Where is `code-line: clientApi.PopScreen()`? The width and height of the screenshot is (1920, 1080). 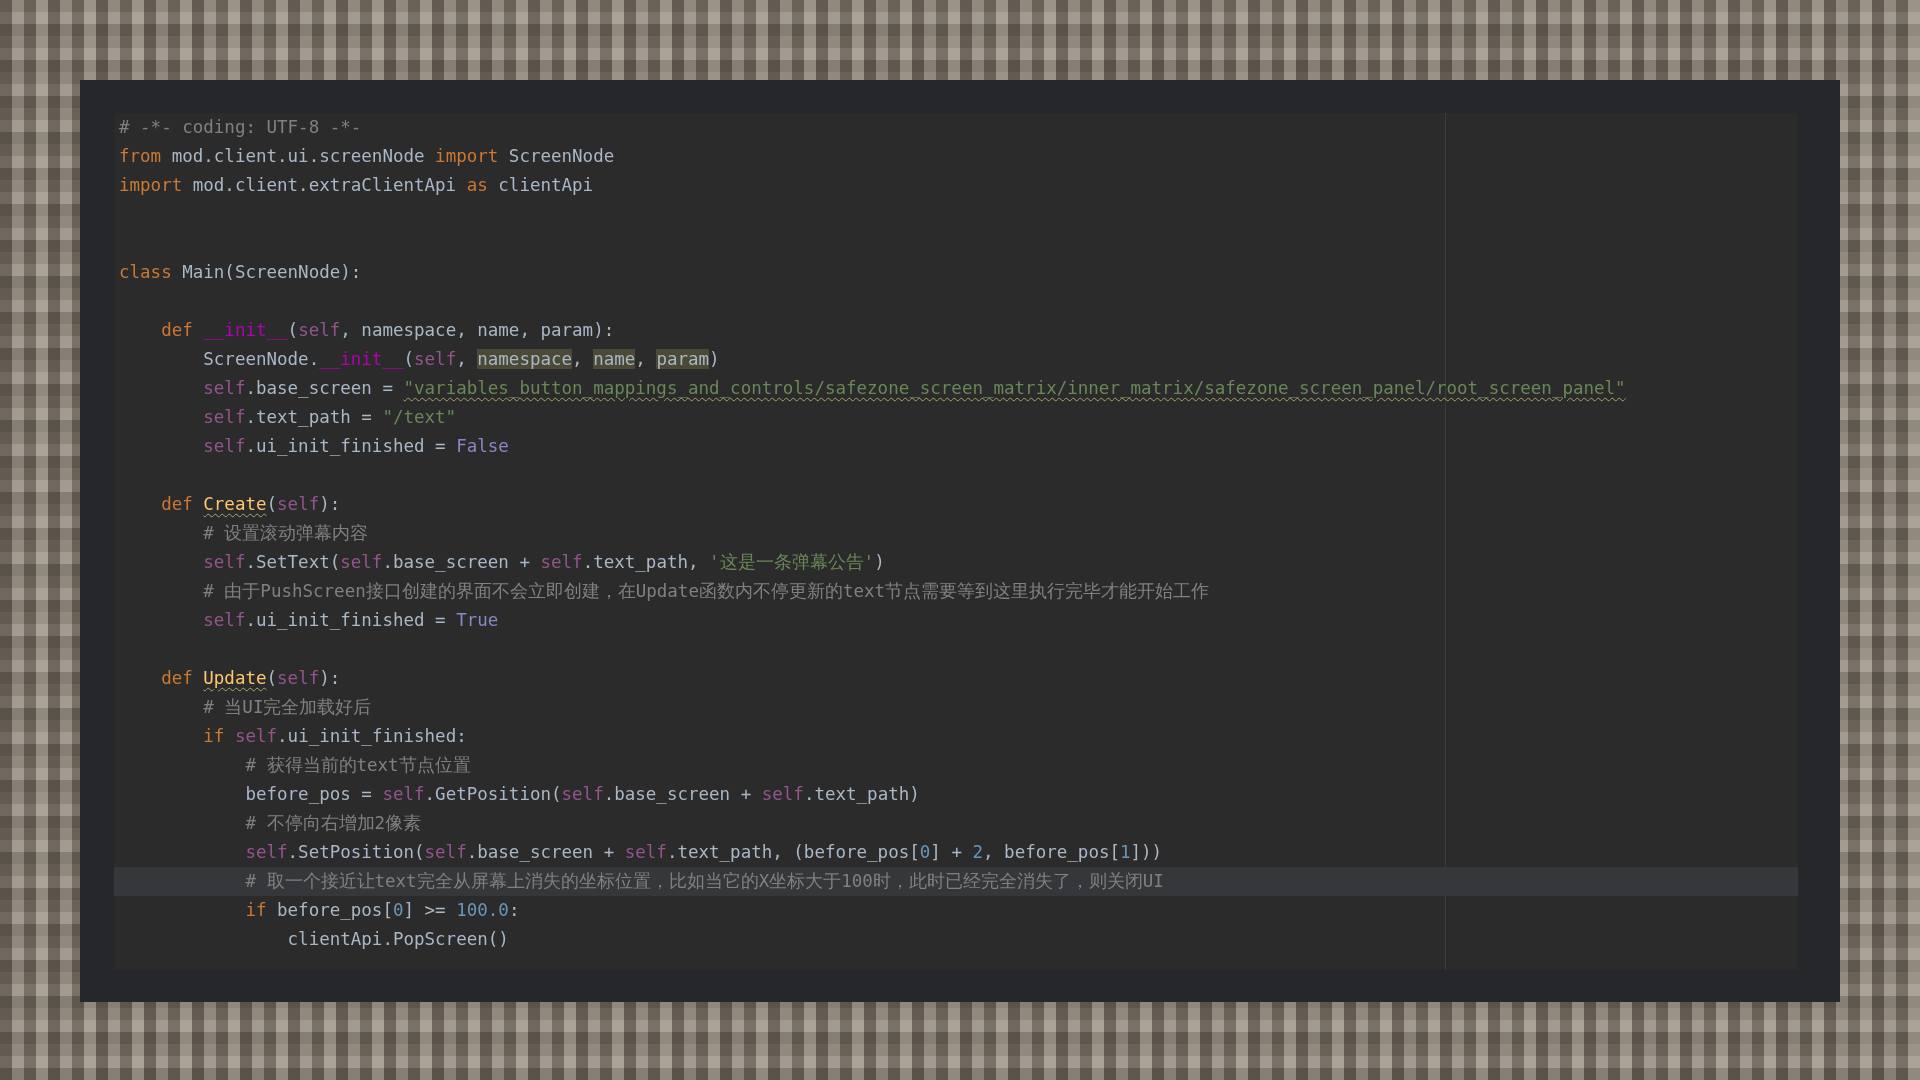 code-line: clientApi.PopScreen() is located at coordinates (398, 939).